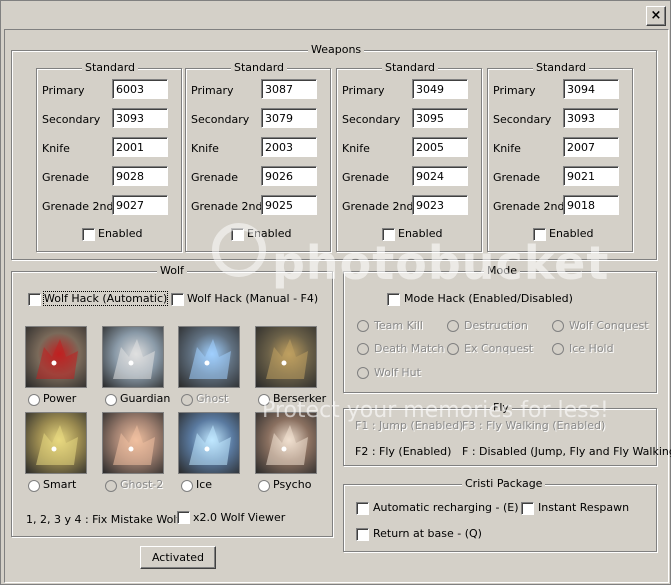 This screenshot has width=671, height=585. Describe the element at coordinates (264, 486) in the screenshot. I see `wolf-radio-psycho` at that location.